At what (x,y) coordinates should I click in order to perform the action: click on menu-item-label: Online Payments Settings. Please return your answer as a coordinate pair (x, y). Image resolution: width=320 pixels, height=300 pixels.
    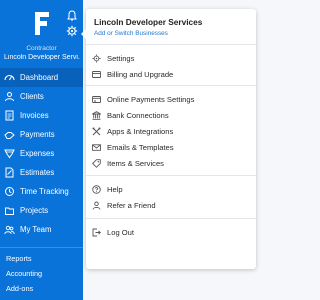
    Looking at the image, I should click on (151, 99).